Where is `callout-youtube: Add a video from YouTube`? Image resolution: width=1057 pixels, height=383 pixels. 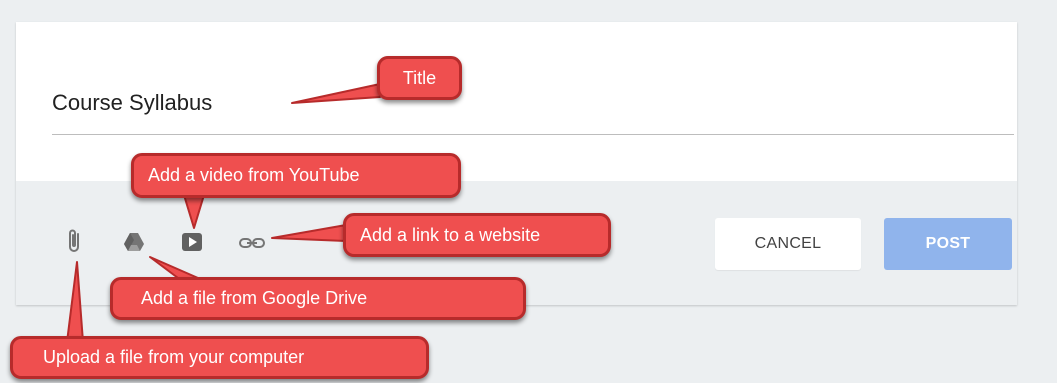
callout-youtube: Add a video from YouTube is located at coordinates (296, 175).